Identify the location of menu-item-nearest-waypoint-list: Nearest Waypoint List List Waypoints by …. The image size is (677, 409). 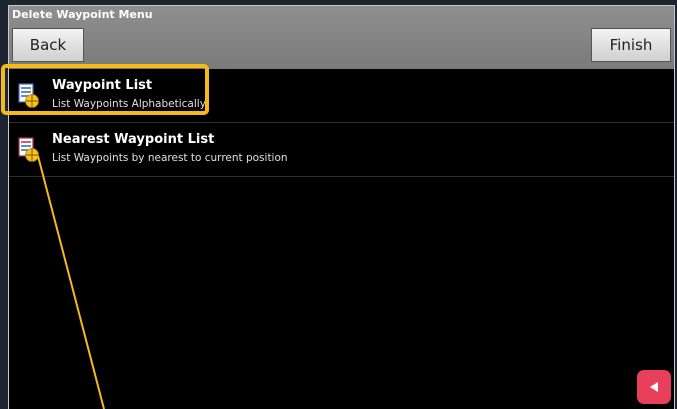
(341, 150).